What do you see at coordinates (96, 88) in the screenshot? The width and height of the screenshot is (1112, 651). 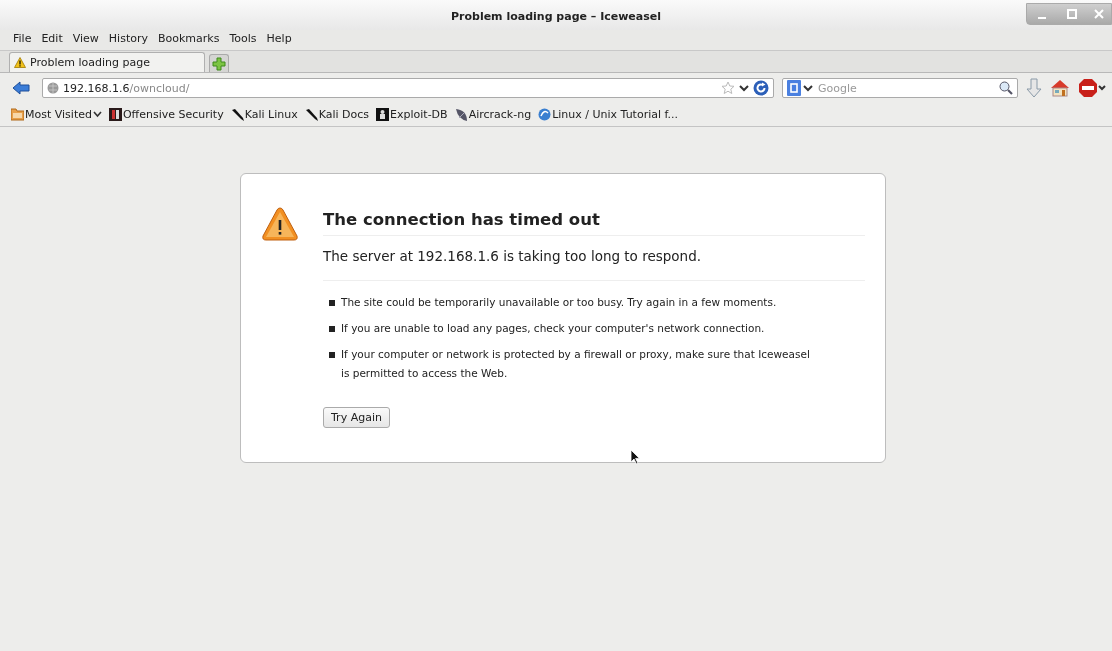 I see `url-host: 192.168.1.6` at bounding box center [96, 88].